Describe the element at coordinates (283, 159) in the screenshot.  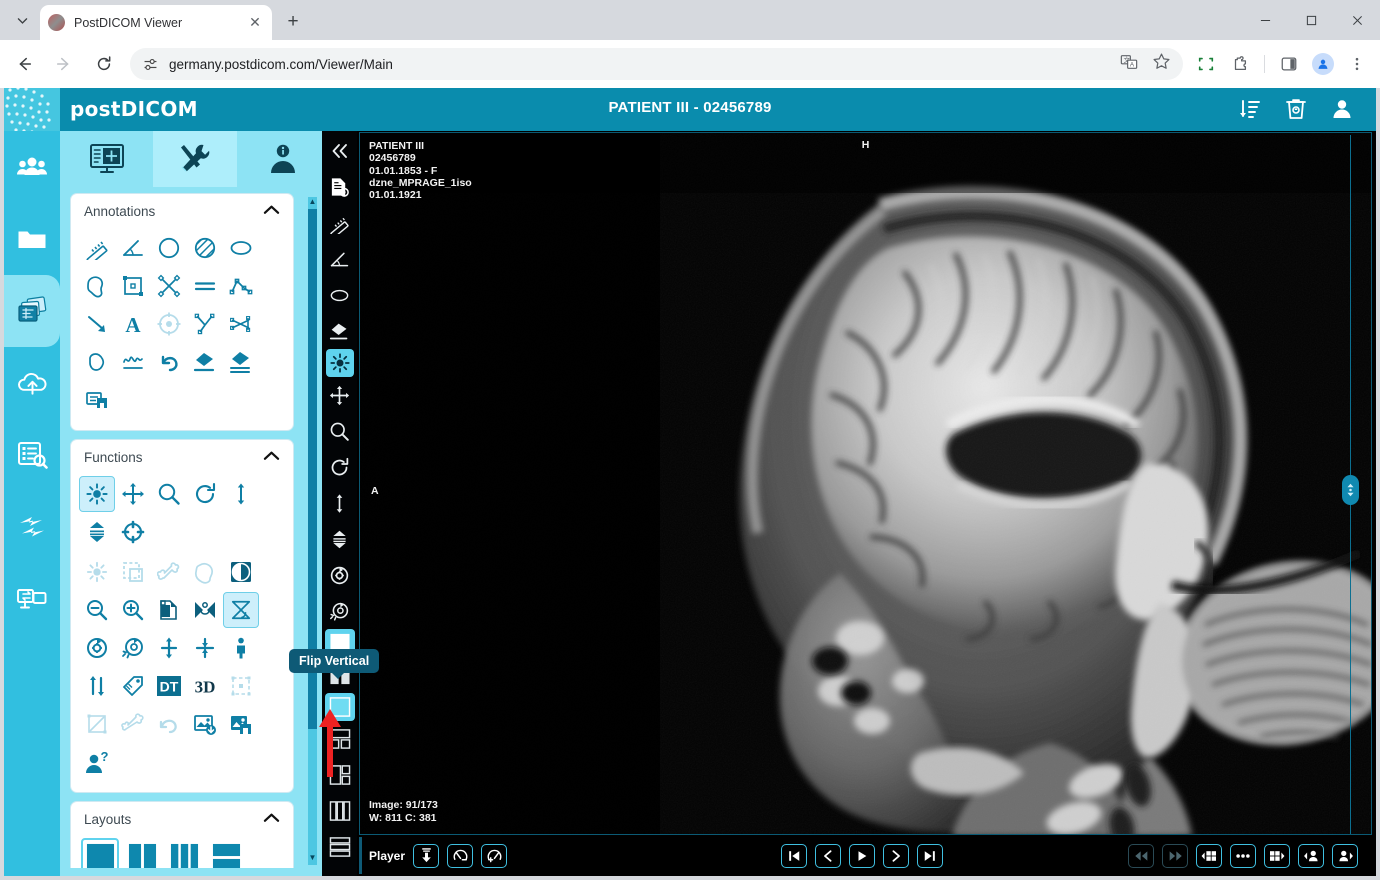
I see `tab-info` at that location.